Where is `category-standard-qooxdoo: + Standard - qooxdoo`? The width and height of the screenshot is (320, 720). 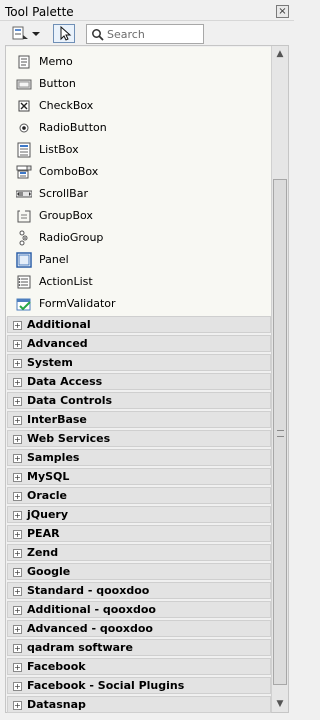 category-standard-qooxdoo: + Standard - qooxdoo is located at coordinates (139, 590).